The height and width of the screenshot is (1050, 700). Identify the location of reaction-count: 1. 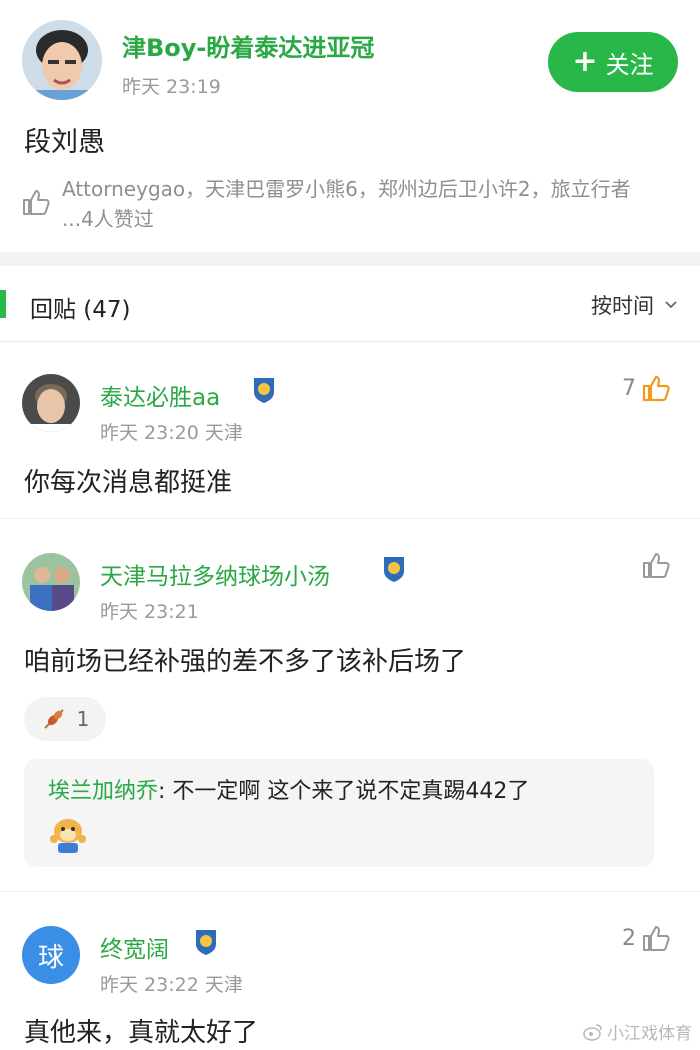
(83, 719).